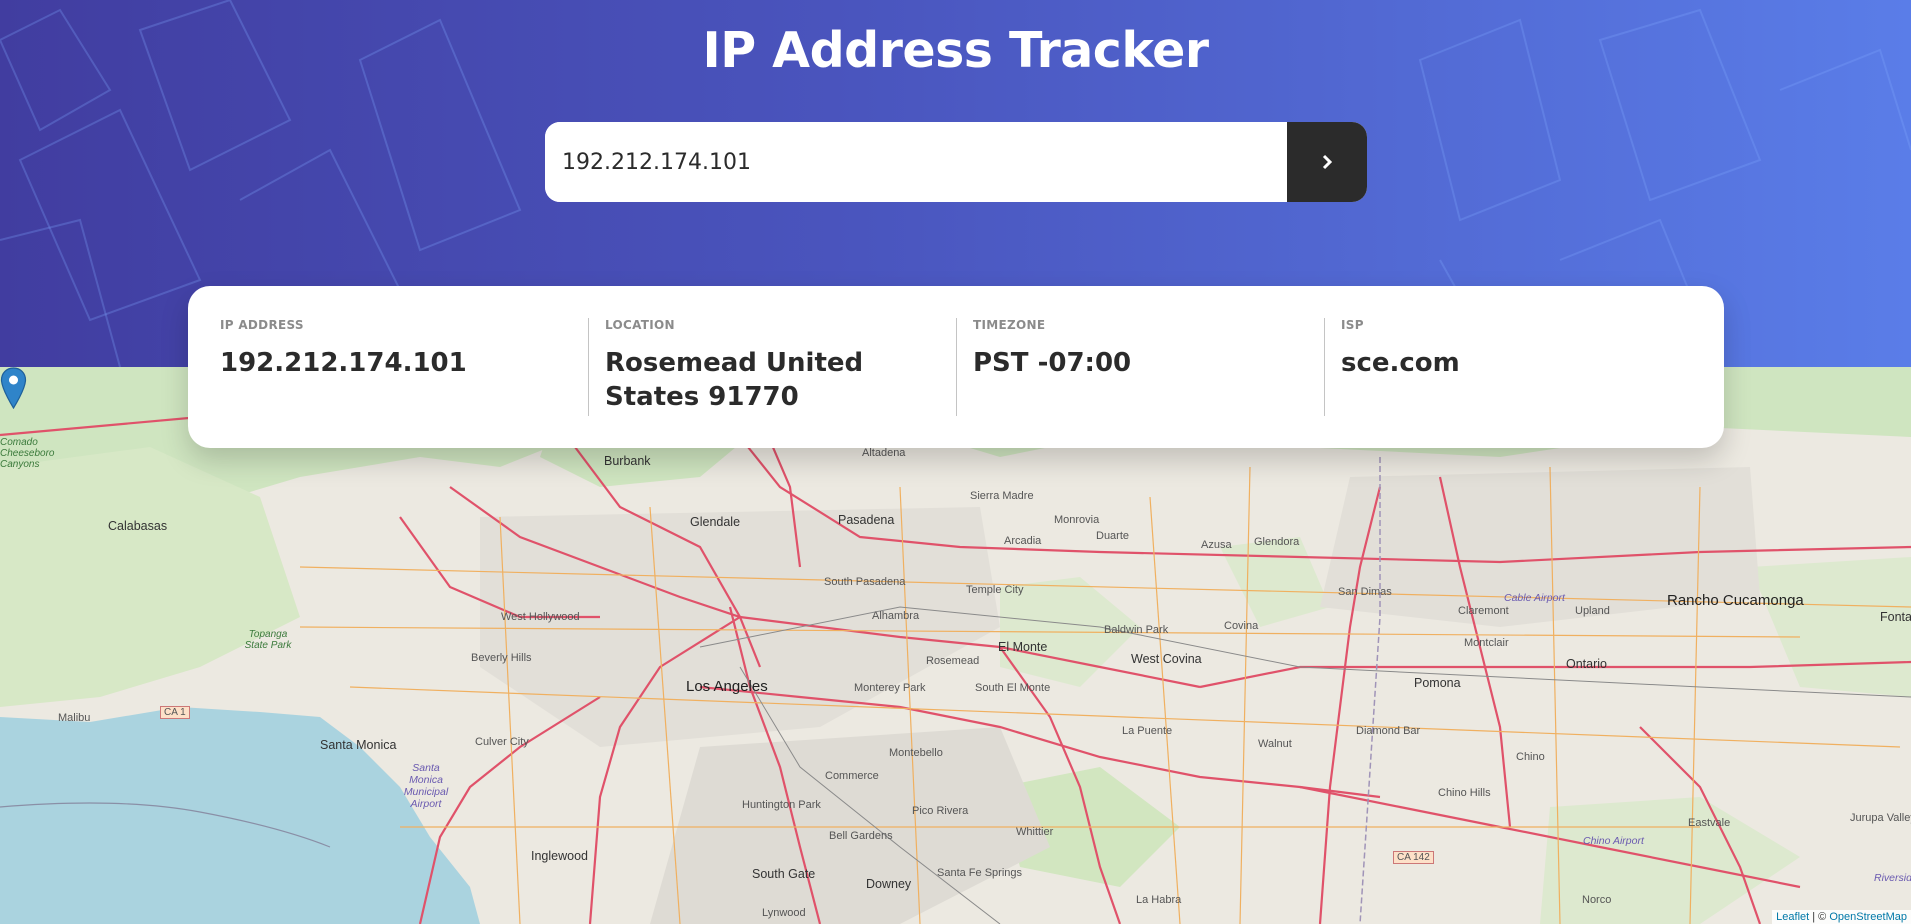  Describe the element at coordinates (559, 856) in the screenshot. I see `map-label: Inglewood` at that location.